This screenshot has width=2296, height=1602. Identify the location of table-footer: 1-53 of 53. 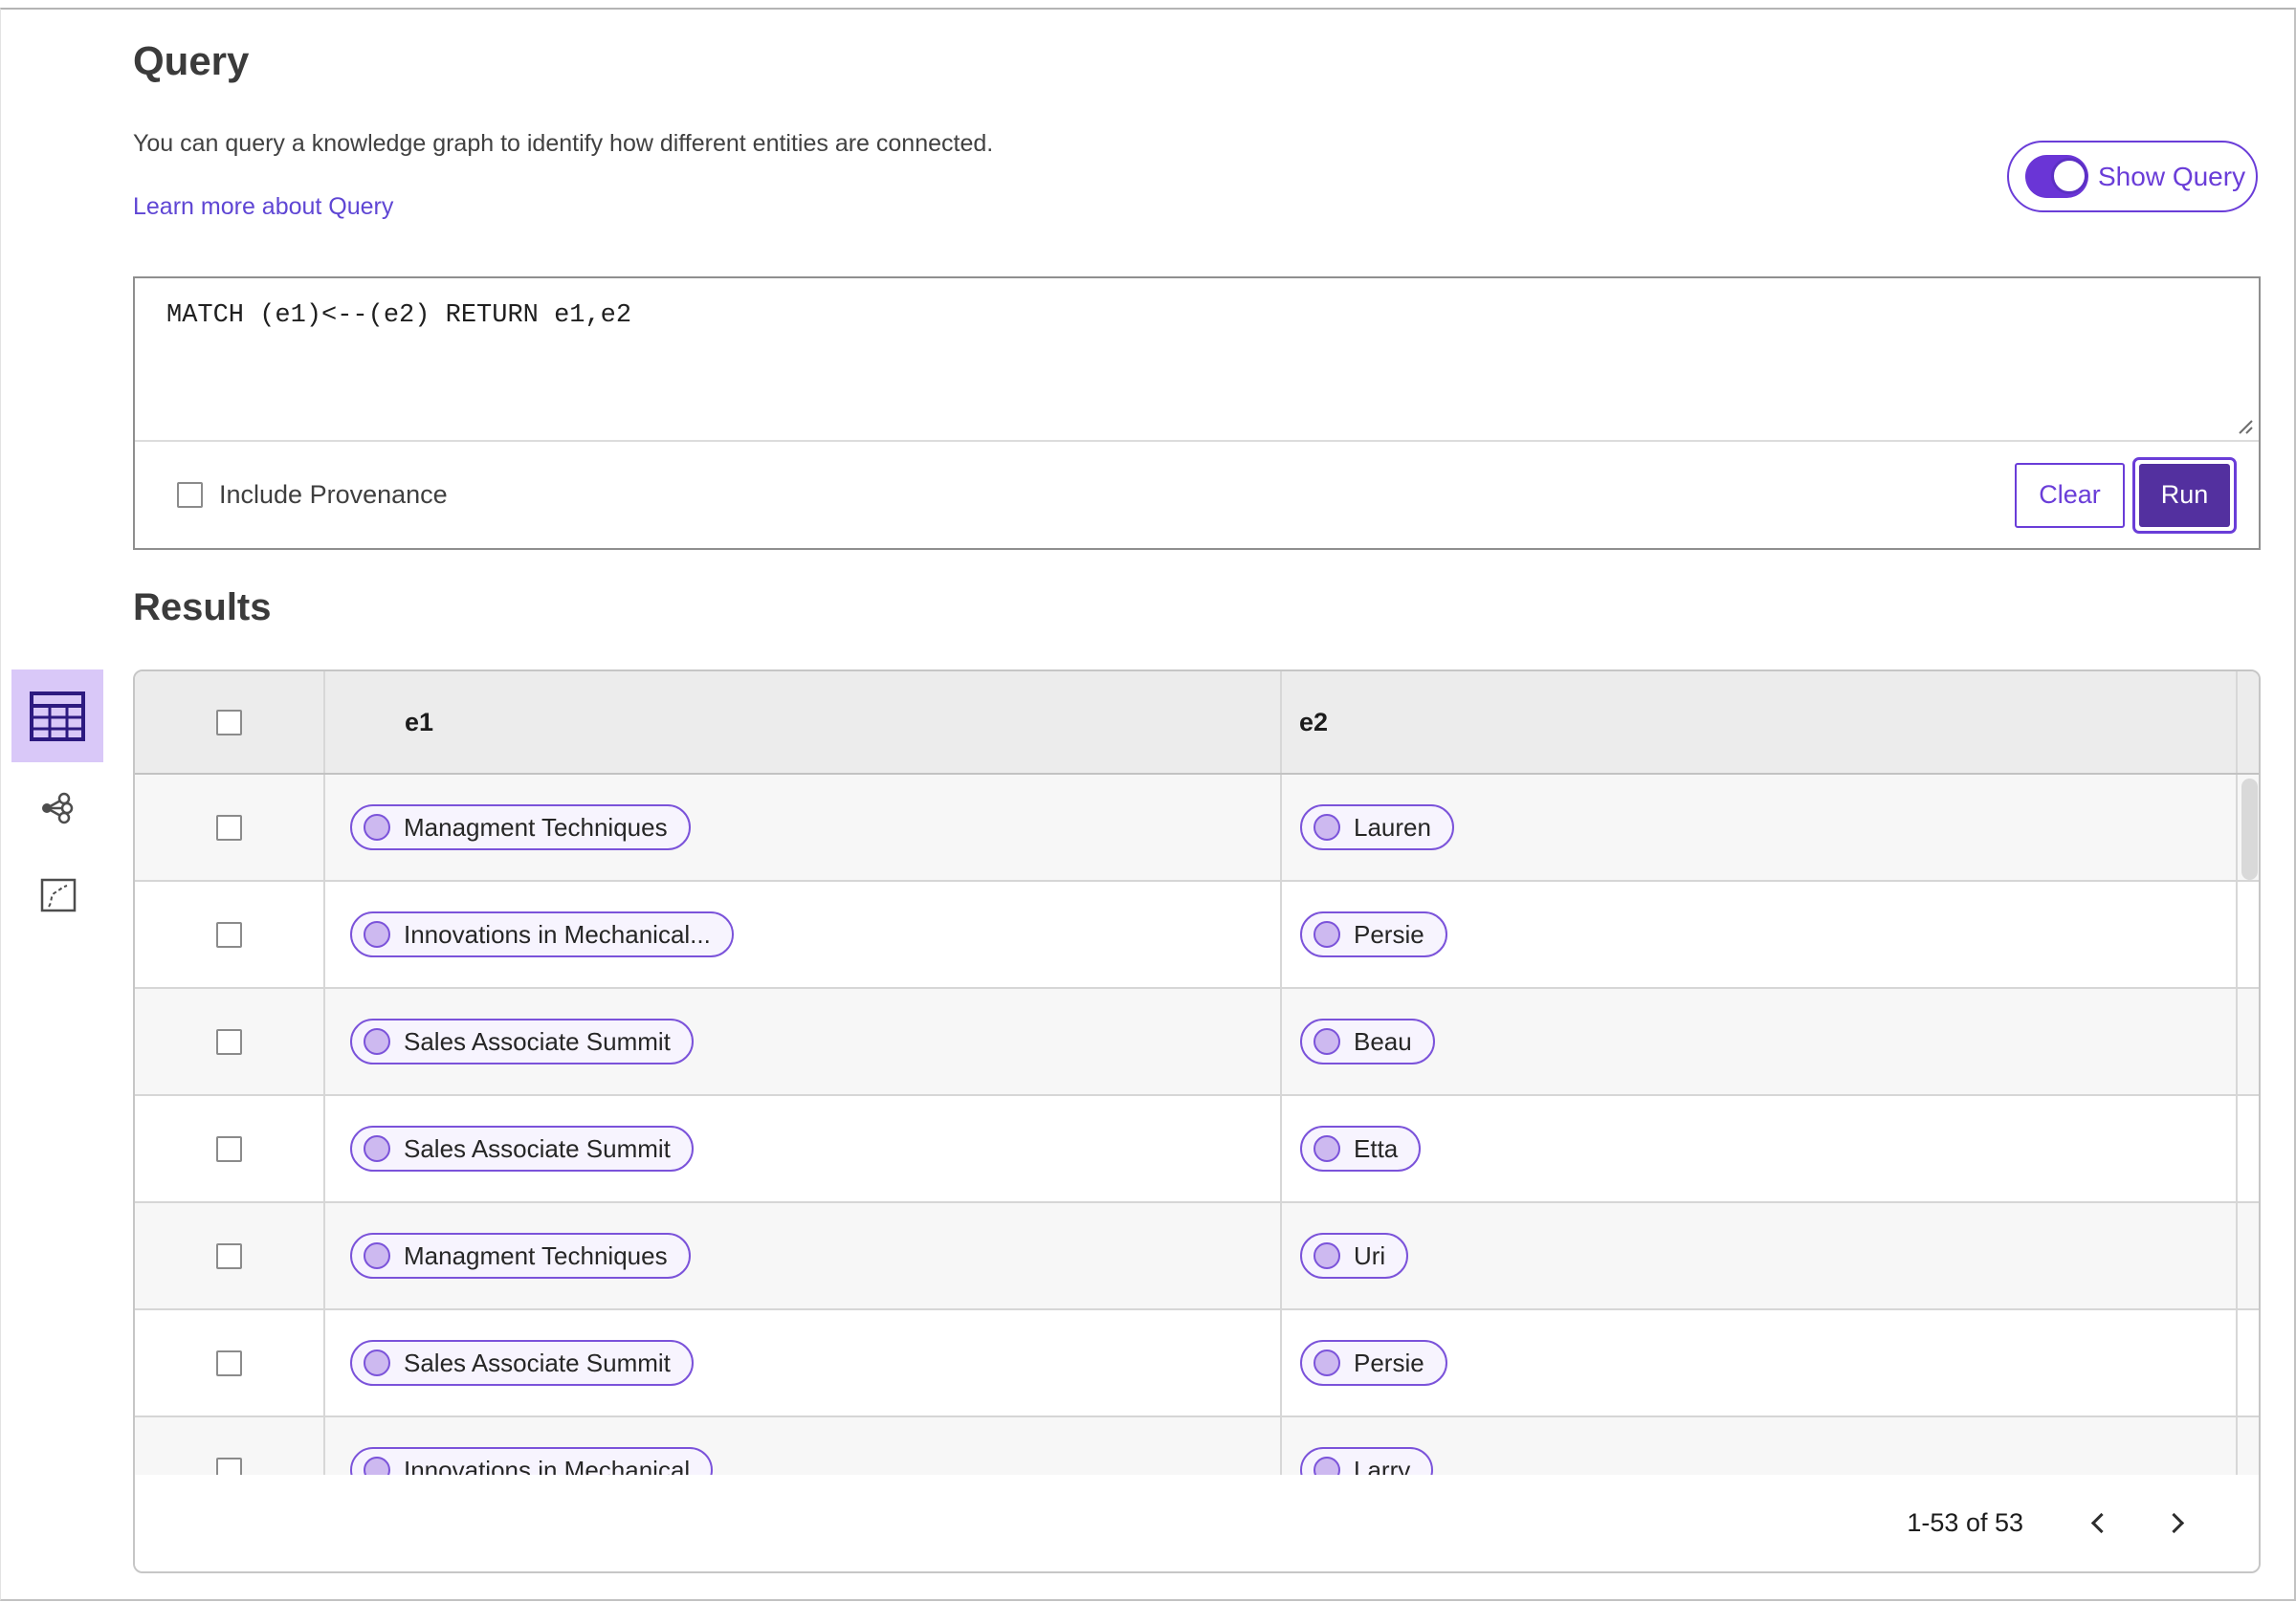
(1197, 1523).